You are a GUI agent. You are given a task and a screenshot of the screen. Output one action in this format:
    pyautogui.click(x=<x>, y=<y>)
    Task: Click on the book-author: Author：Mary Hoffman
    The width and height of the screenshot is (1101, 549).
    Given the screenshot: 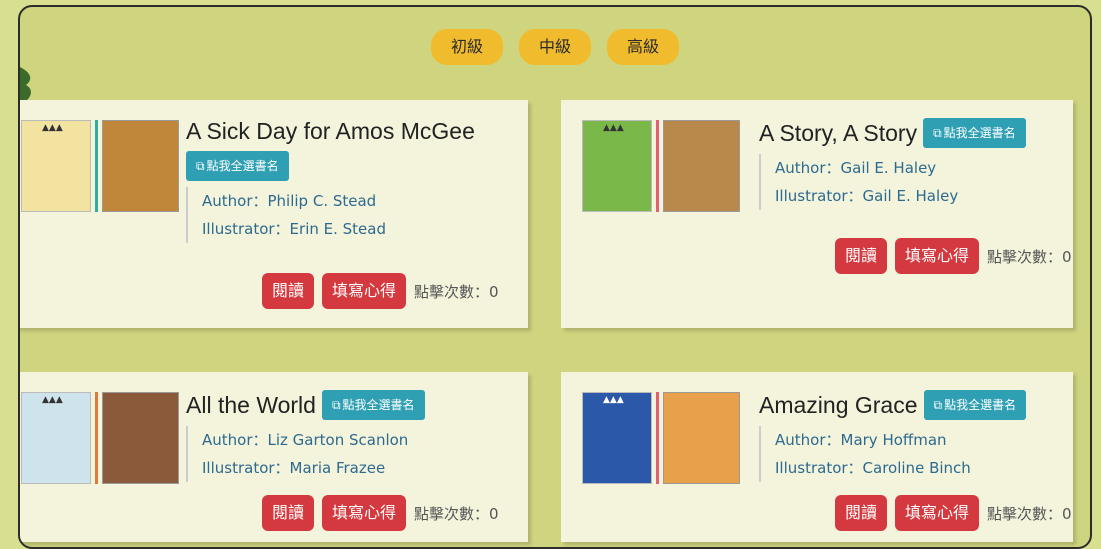 What is the action you would take?
    pyautogui.click(x=861, y=440)
    